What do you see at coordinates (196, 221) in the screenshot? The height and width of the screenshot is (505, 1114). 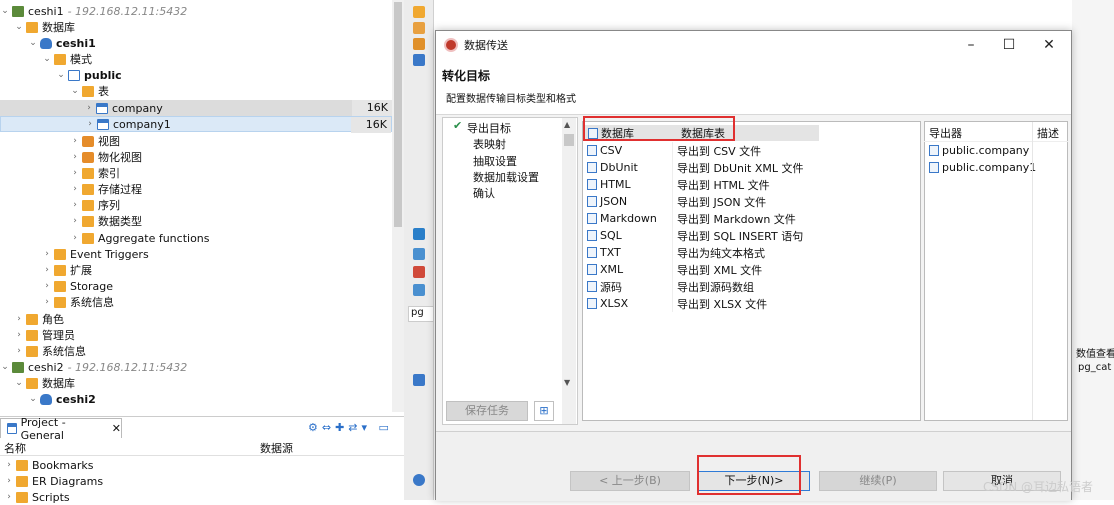 I see `tree-datatypes: › 数据类型` at bounding box center [196, 221].